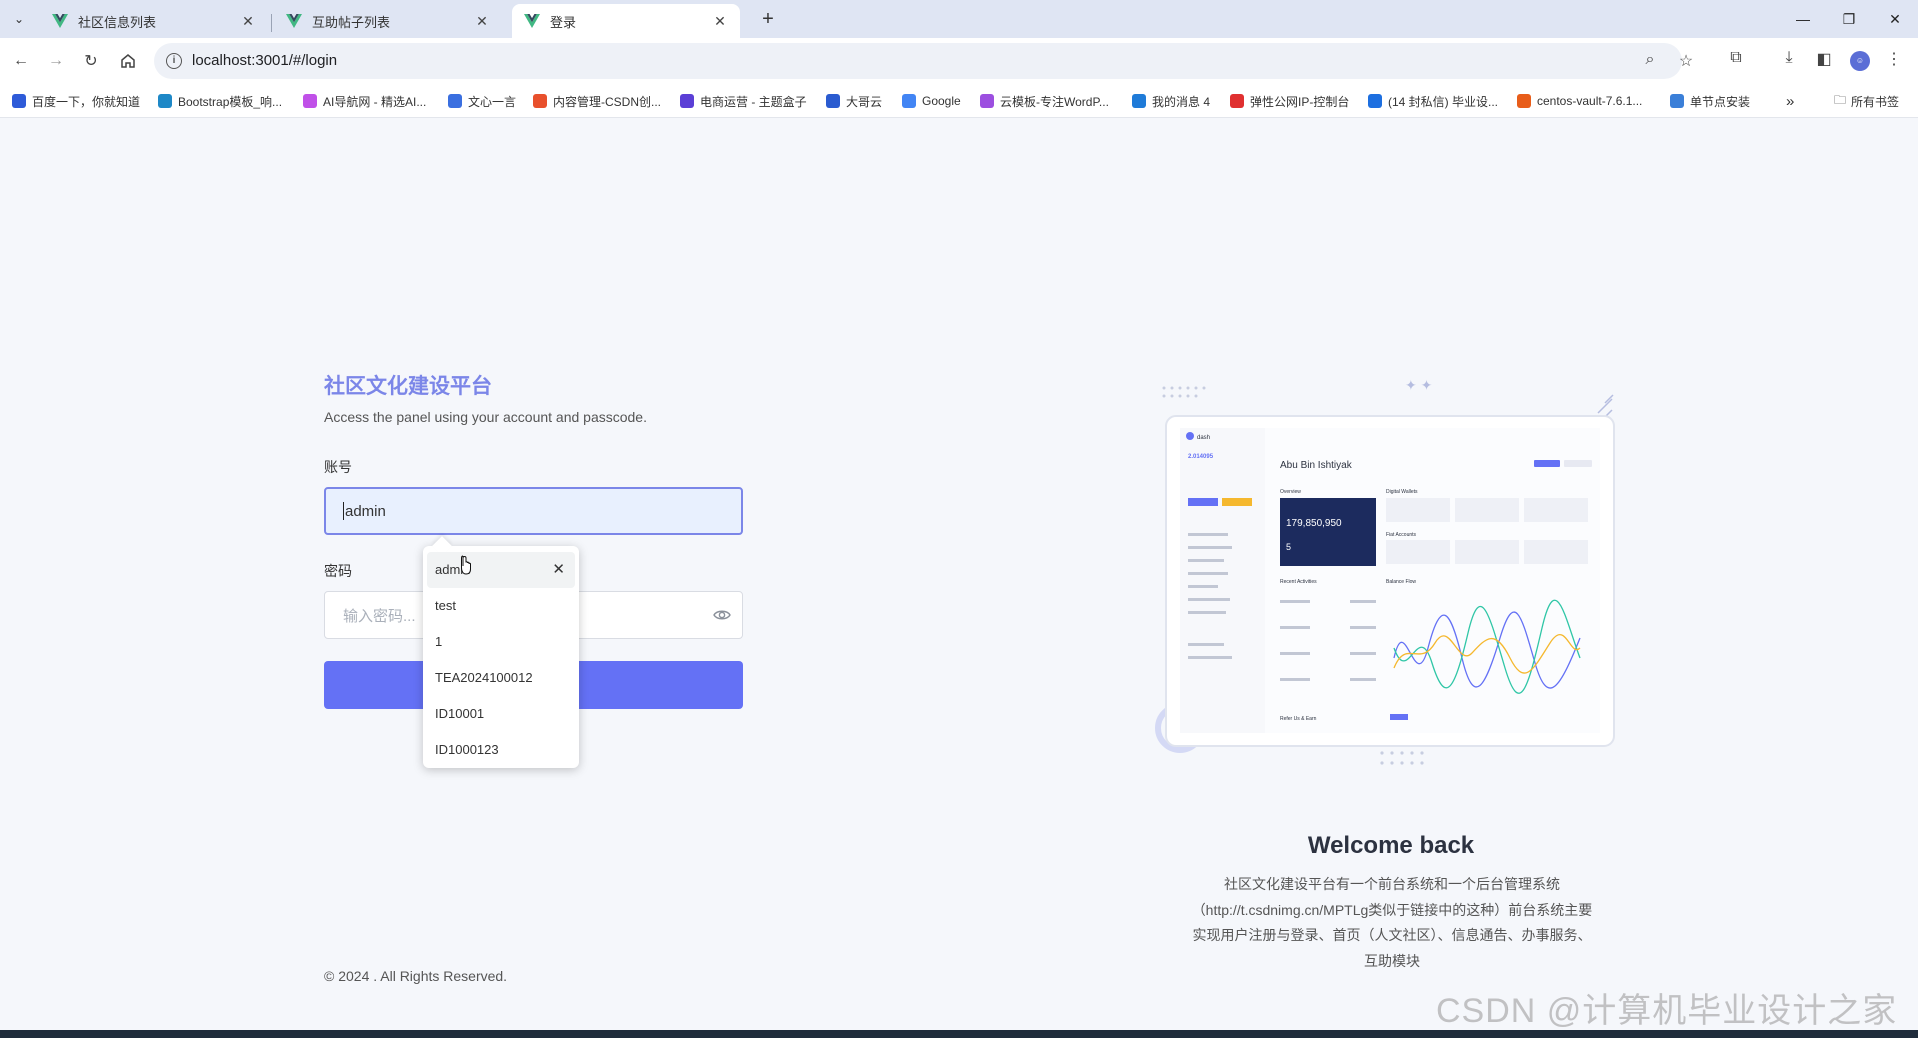 The width and height of the screenshot is (1918, 1038). What do you see at coordinates (626, 21) in the screenshot?
I see `tab-login: 登录 ✕` at bounding box center [626, 21].